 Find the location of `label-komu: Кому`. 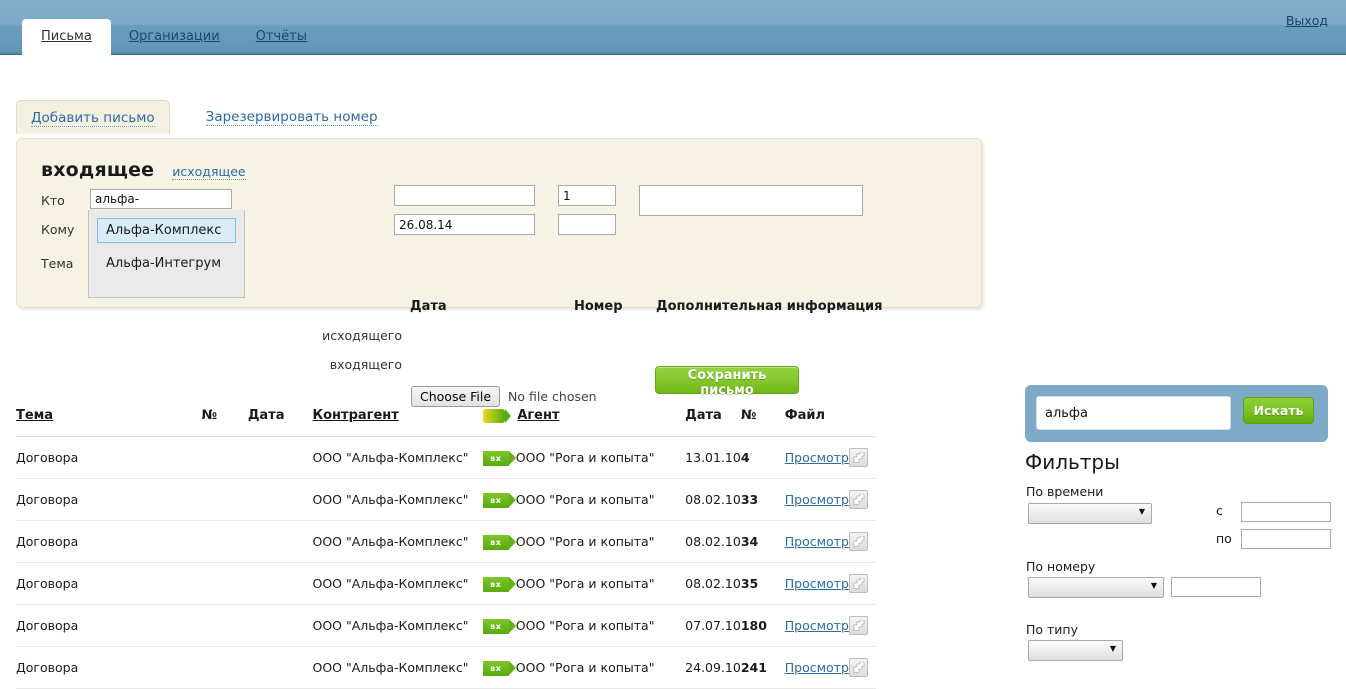

label-komu: Кому is located at coordinates (58, 229).